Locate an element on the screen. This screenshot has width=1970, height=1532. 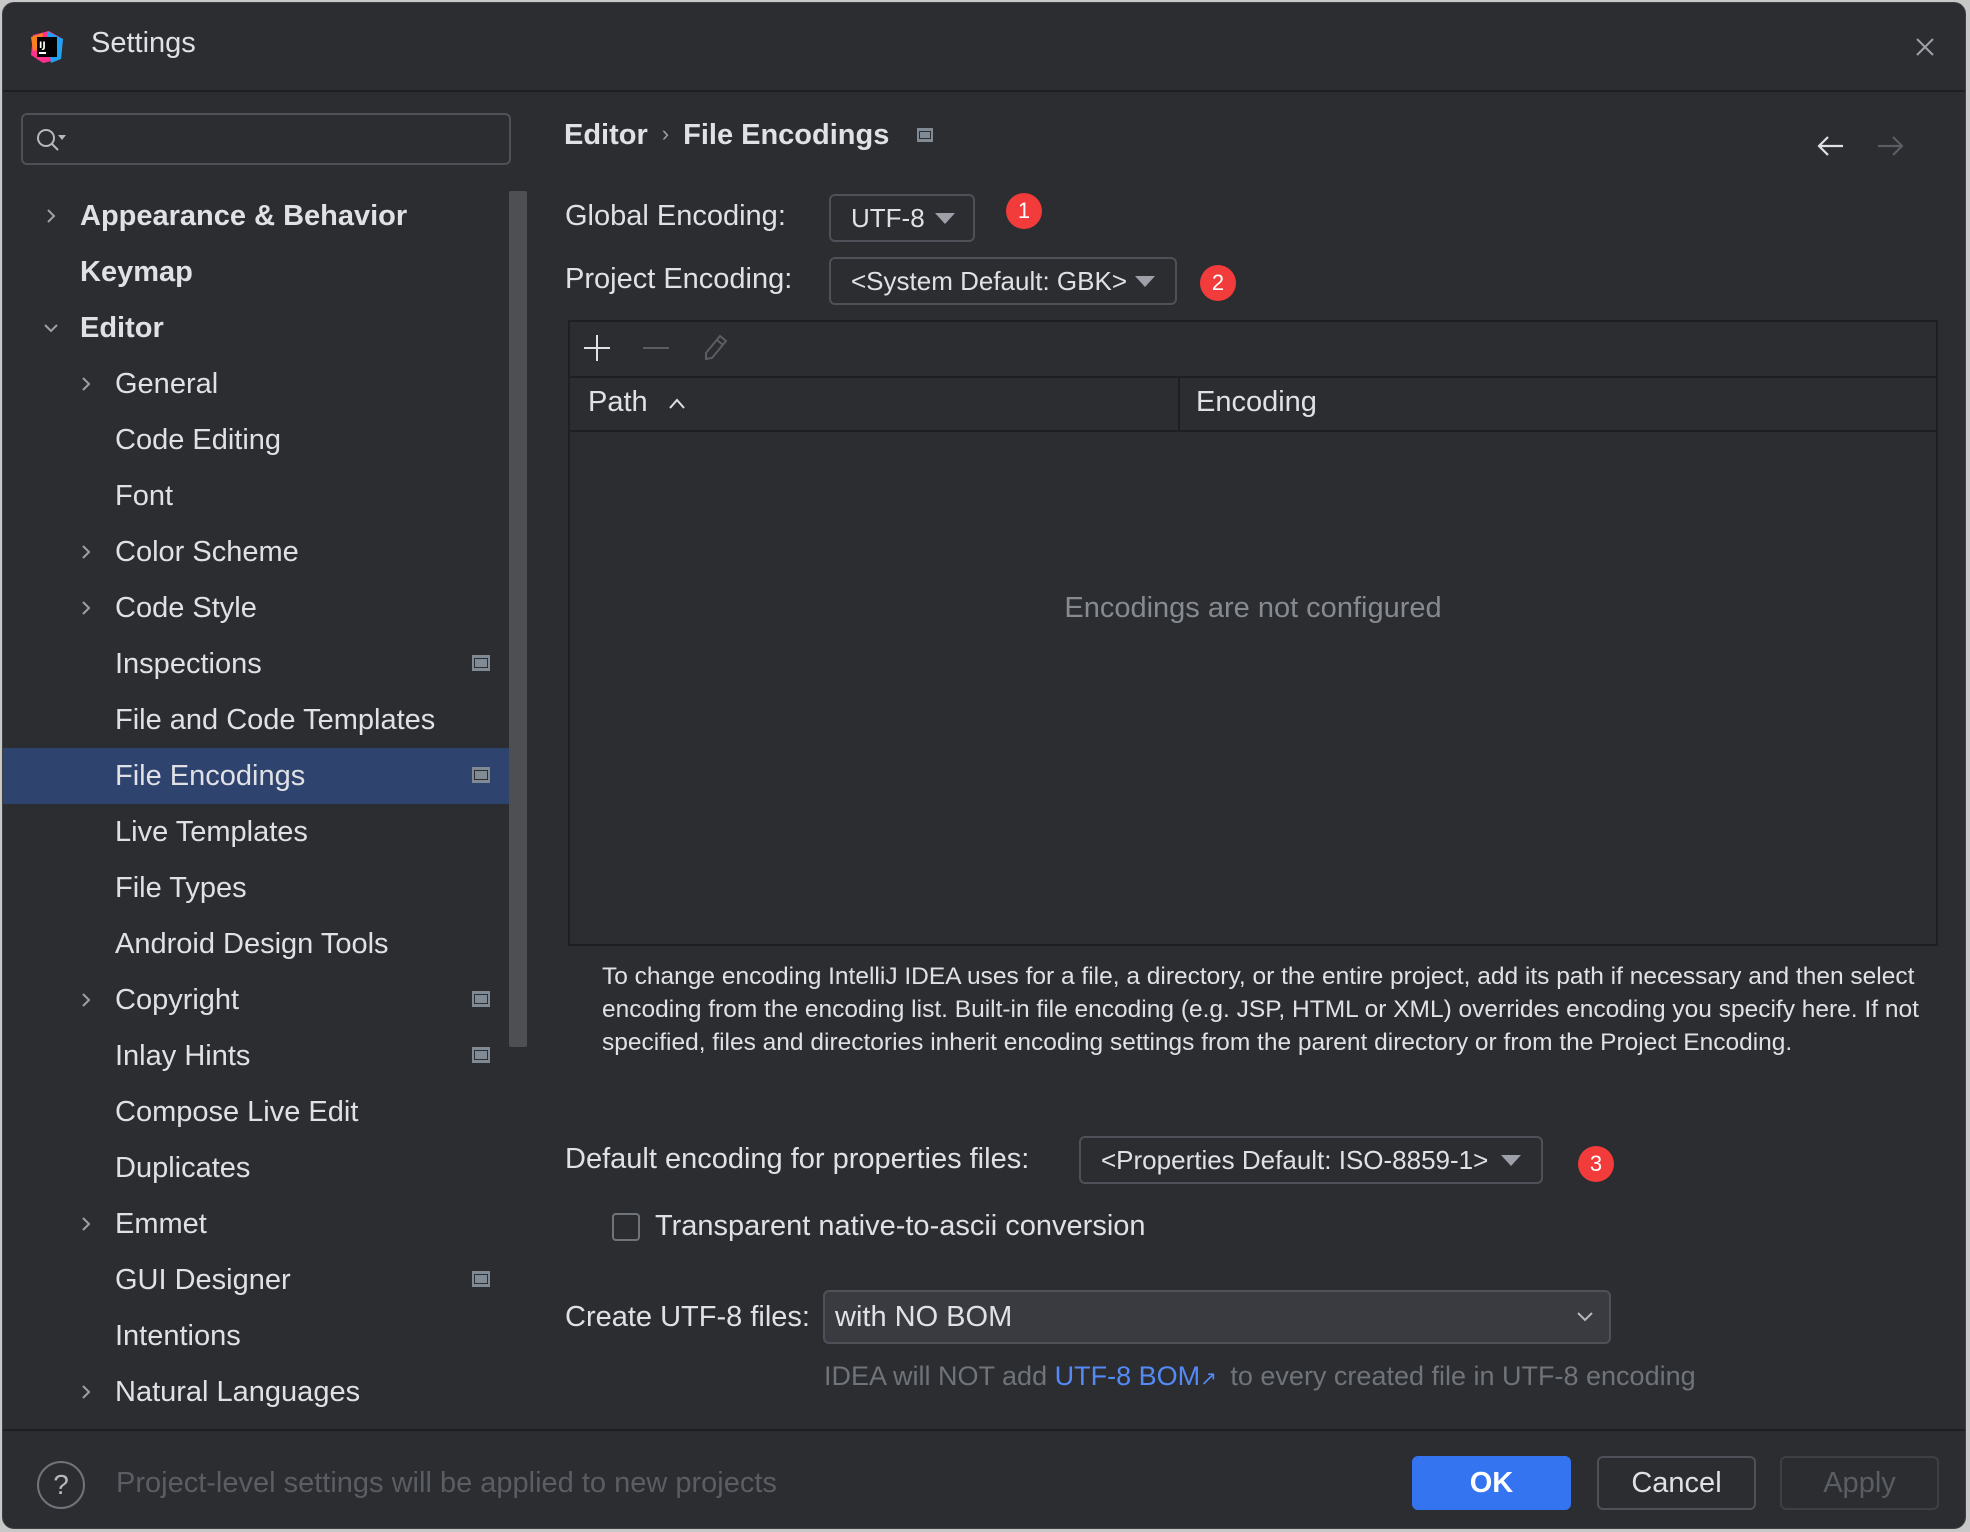
sidebar-item: Compose Live Edit is located at coordinates (265, 1112).